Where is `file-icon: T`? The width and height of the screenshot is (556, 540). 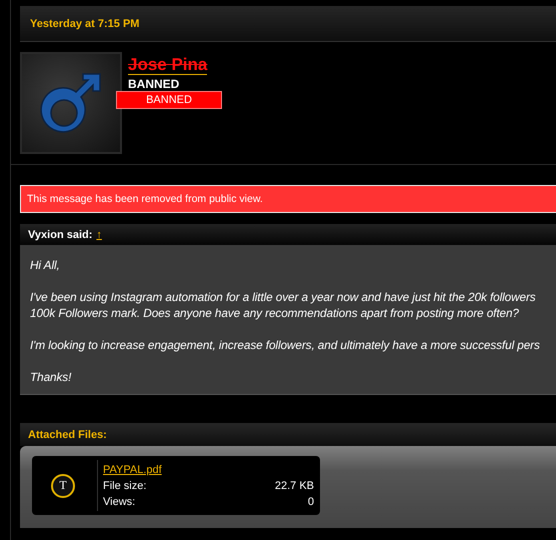
file-icon: T is located at coordinates (63, 486).